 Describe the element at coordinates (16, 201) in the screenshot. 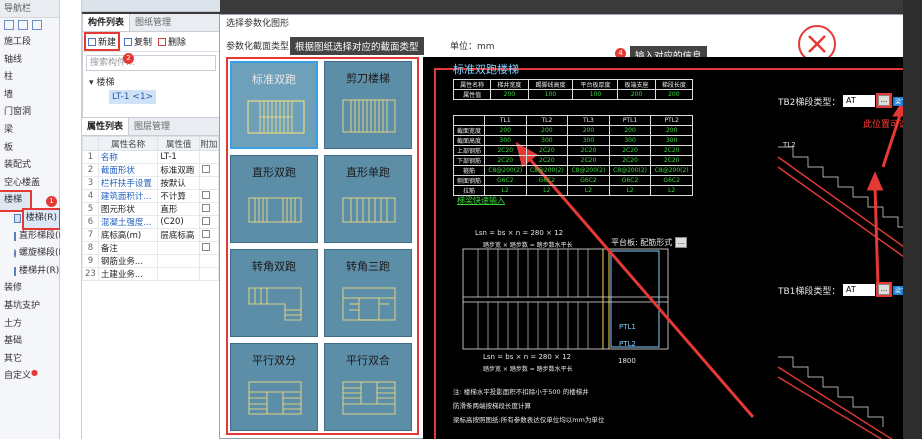

I see `nav-item-stairs: 楼梯` at that location.